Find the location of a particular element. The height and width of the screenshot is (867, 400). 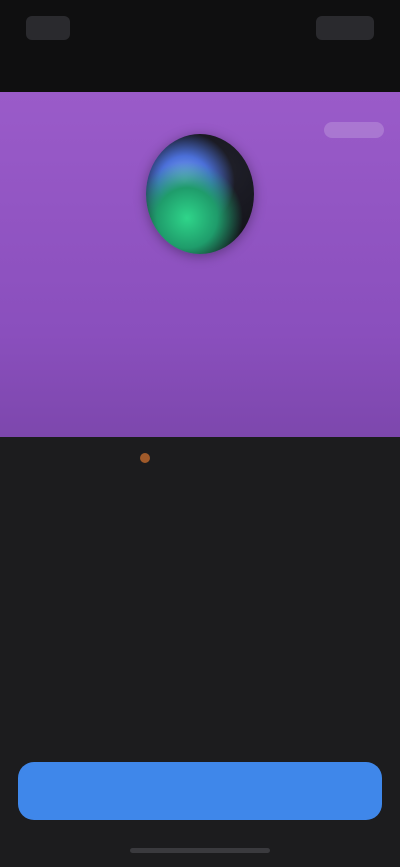

primary-button is located at coordinates (200, 791).